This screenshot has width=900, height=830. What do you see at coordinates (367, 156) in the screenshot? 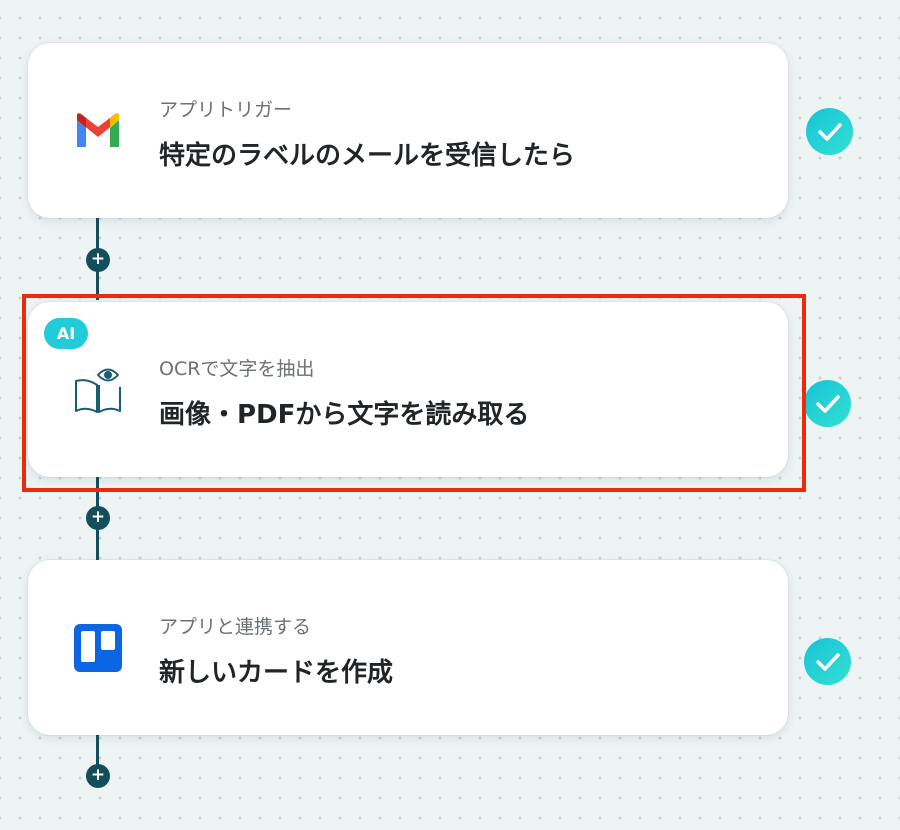
I see `step-title: 特定のラベルのメールを受信したら` at bounding box center [367, 156].